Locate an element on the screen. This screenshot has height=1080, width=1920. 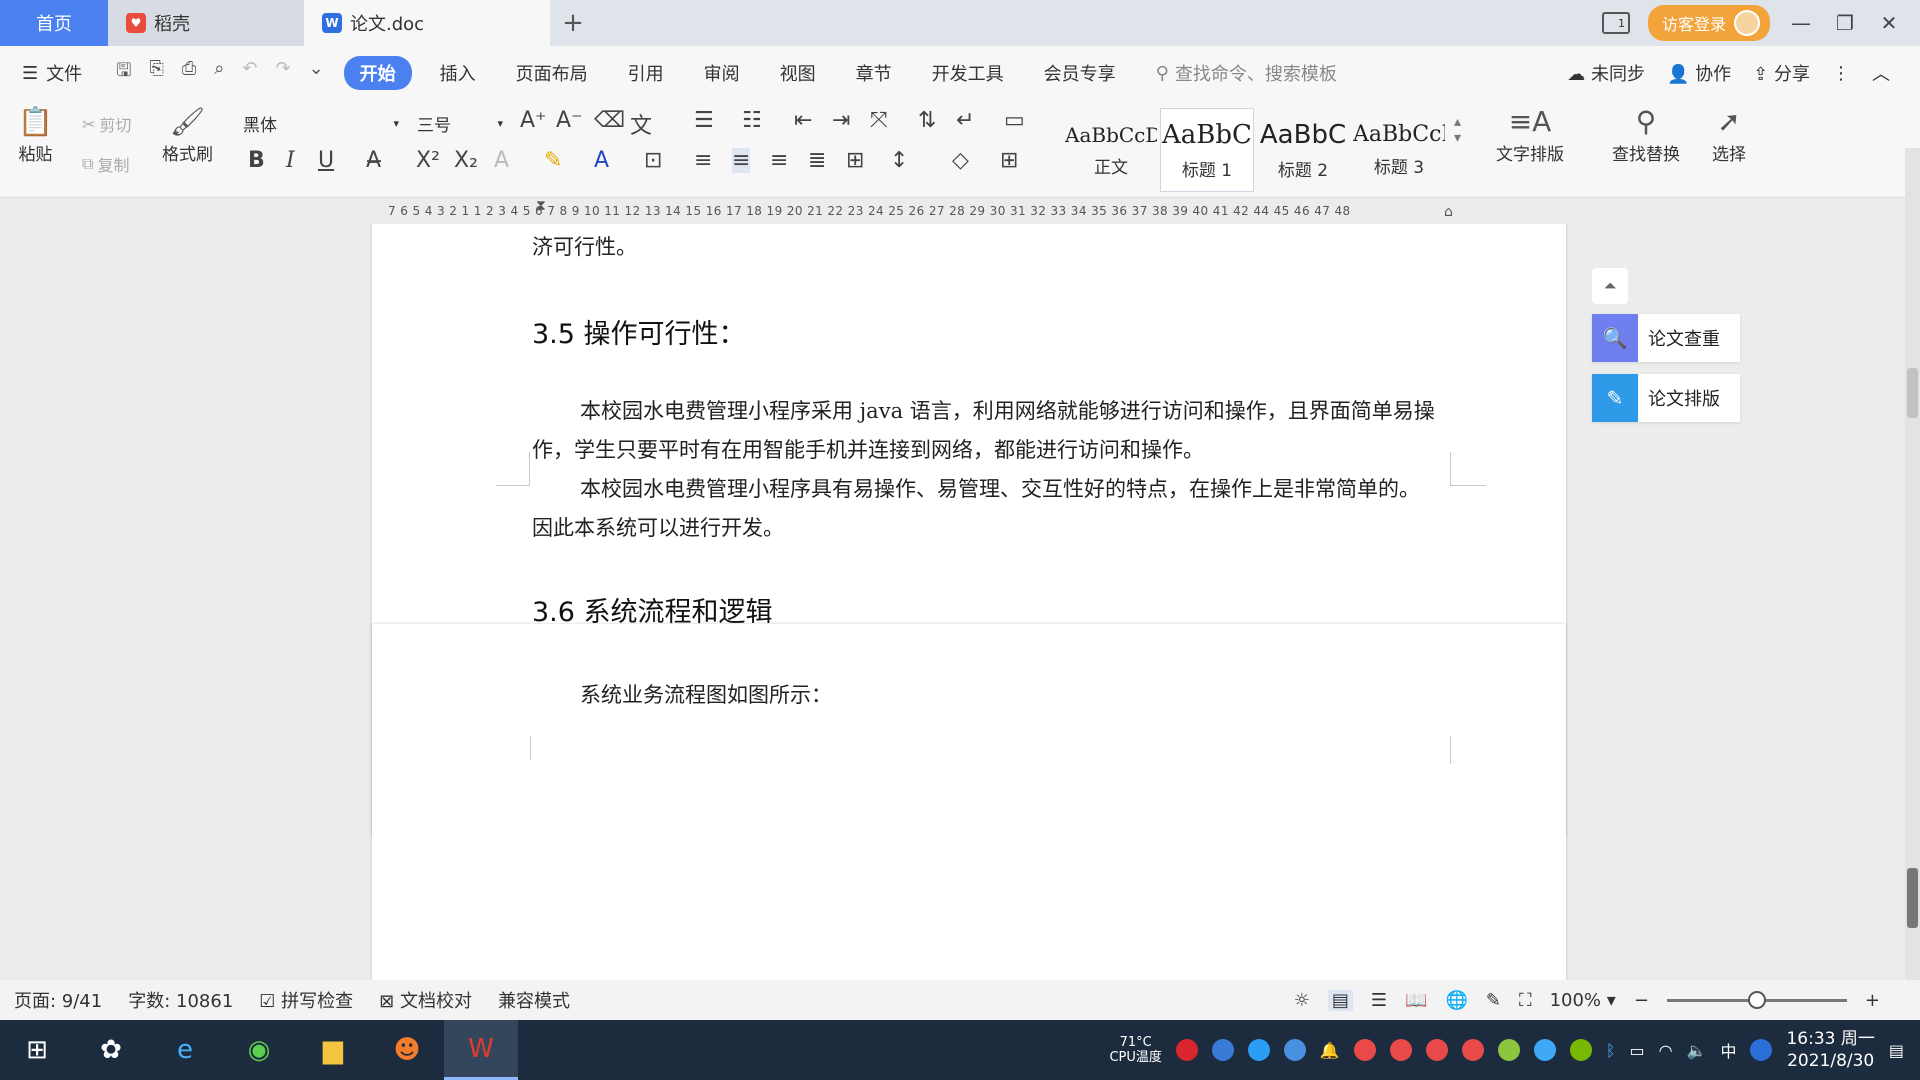
style-heading-3: AaBbCcI 标题 3 is located at coordinates (1399, 150).